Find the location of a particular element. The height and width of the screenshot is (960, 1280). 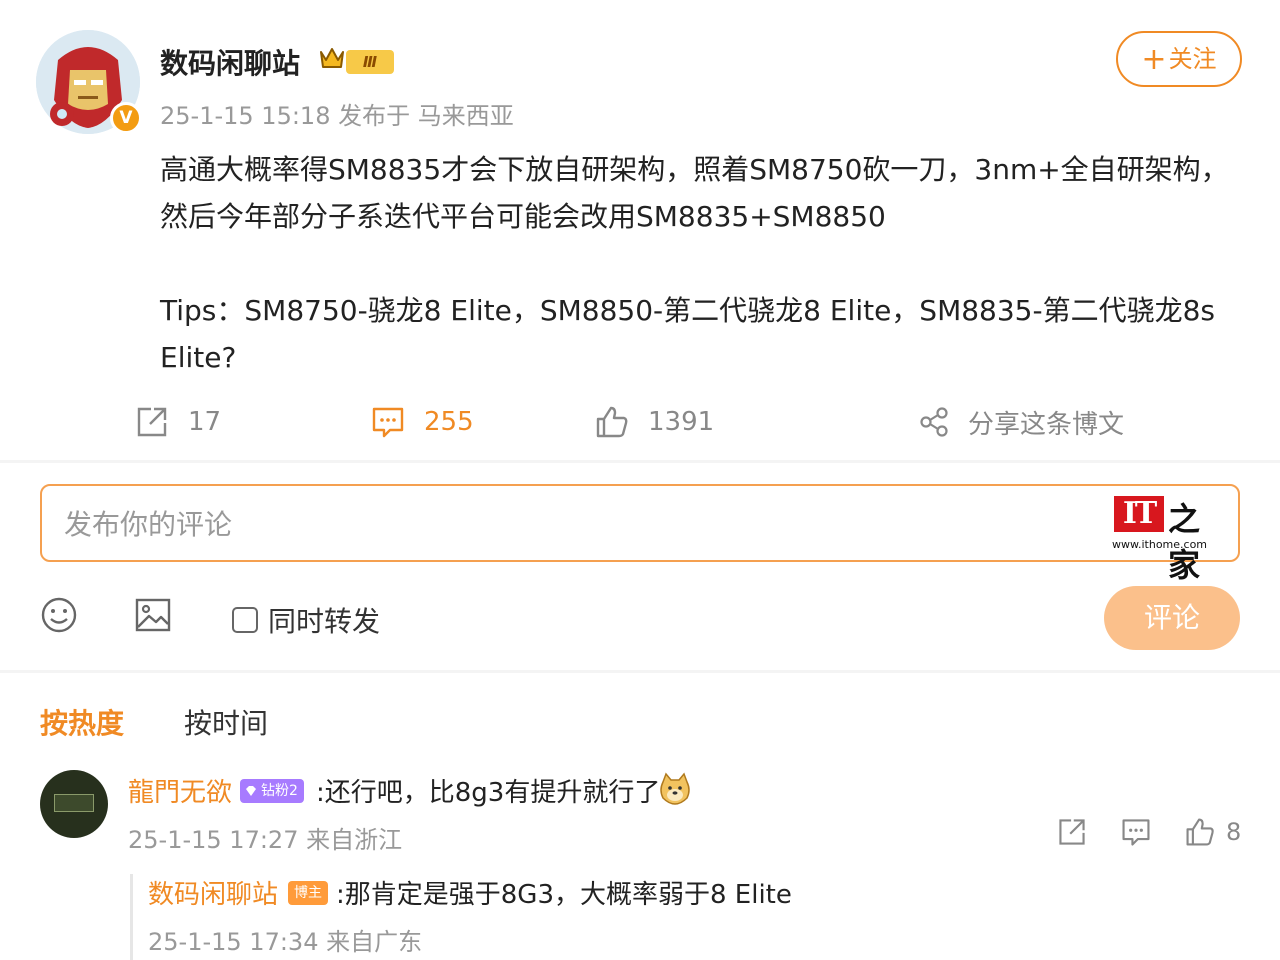

share-button: 分享这条博文 is located at coordinates (1021, 422).